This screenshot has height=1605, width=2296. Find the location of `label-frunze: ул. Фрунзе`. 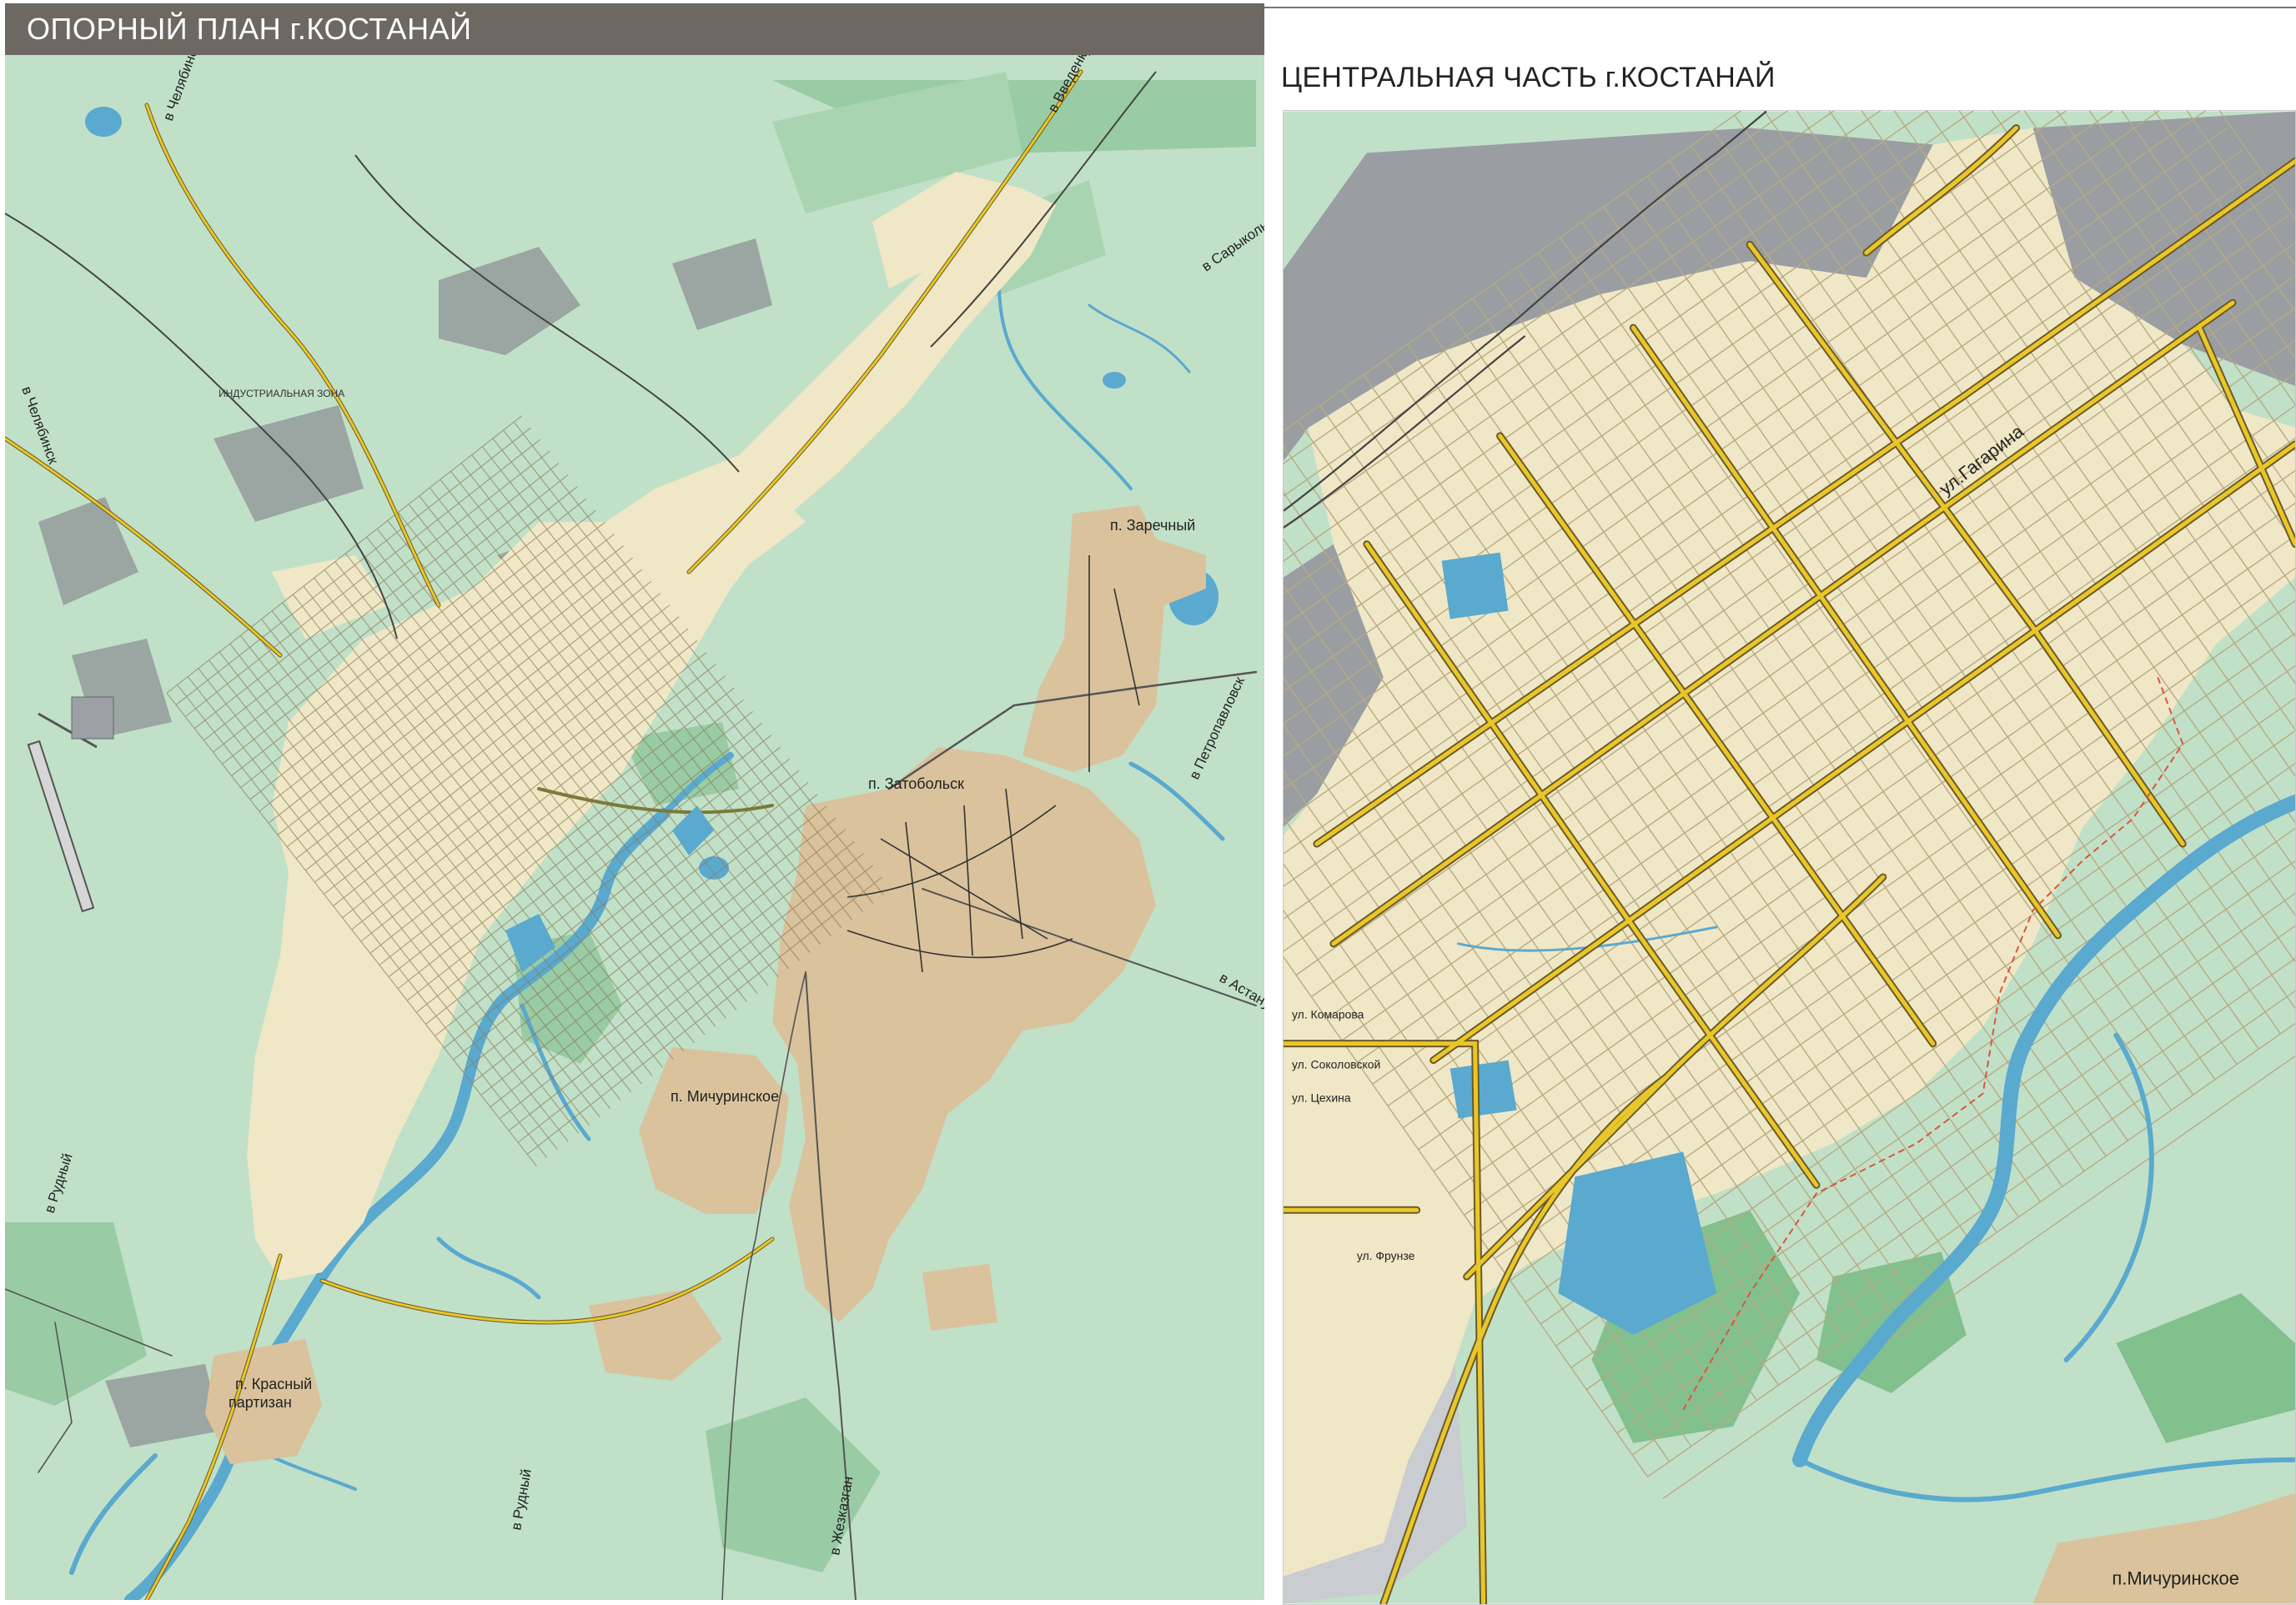

label-frunze: ул. Фрунзе is located at coordinates (1386, 1255).